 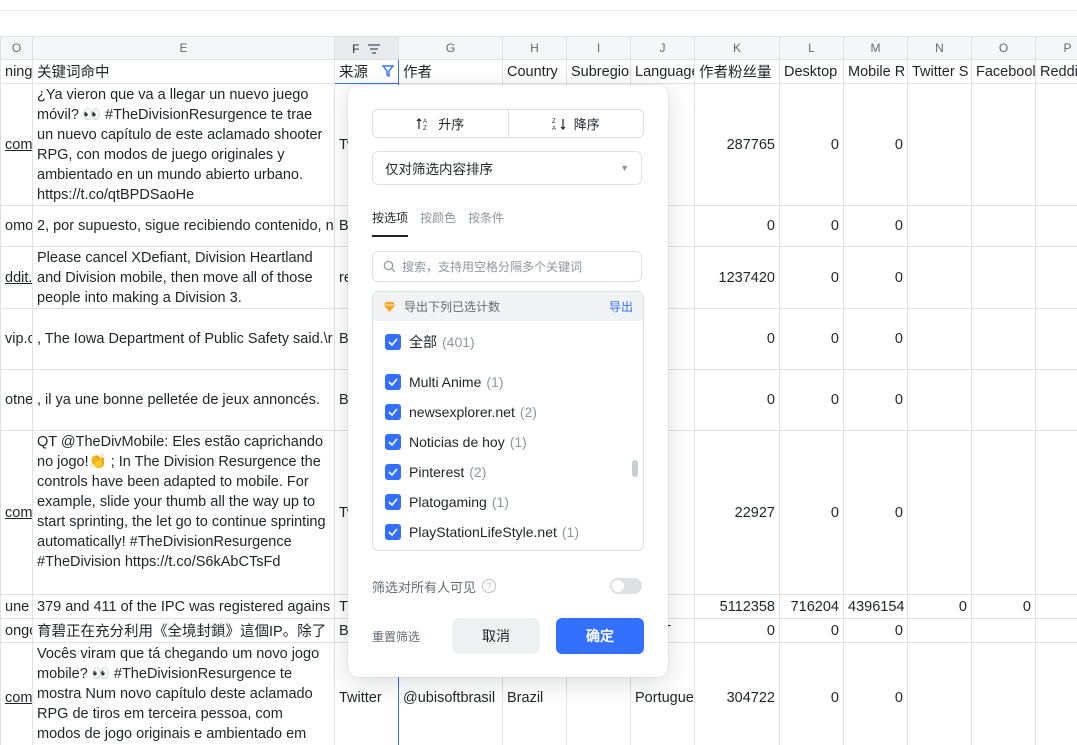 I want to click on confirm-button: 确定, so click(x=600, y=636).